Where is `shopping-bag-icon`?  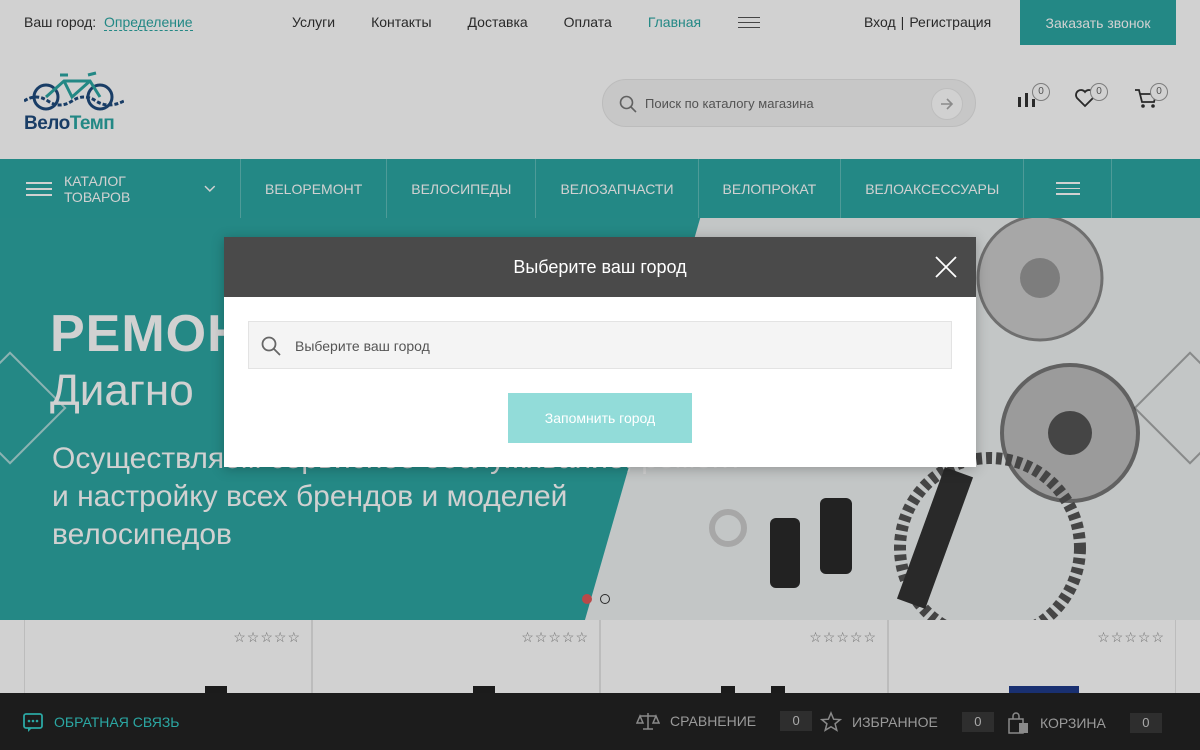 shopping-bag-icon is located at coordinates (1018, 723).